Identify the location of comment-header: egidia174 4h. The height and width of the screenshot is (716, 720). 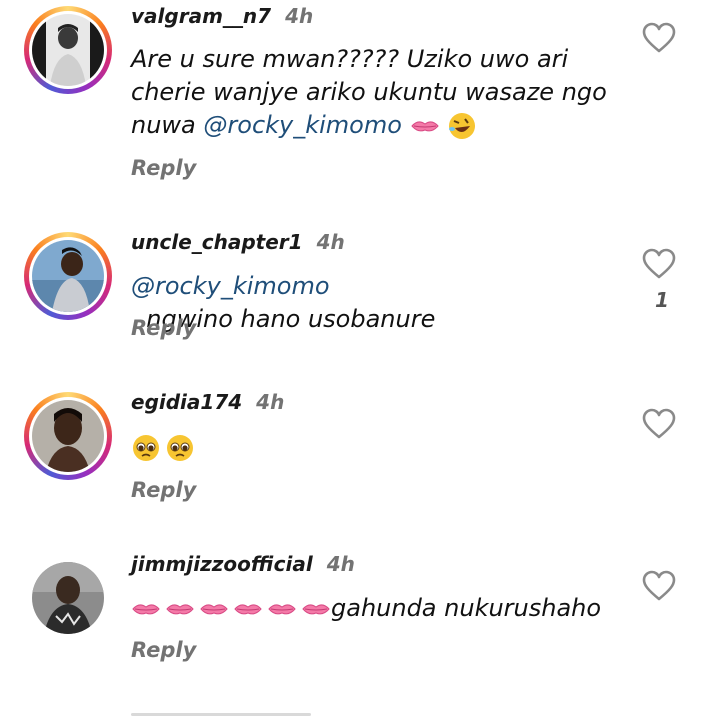
(207, 402).